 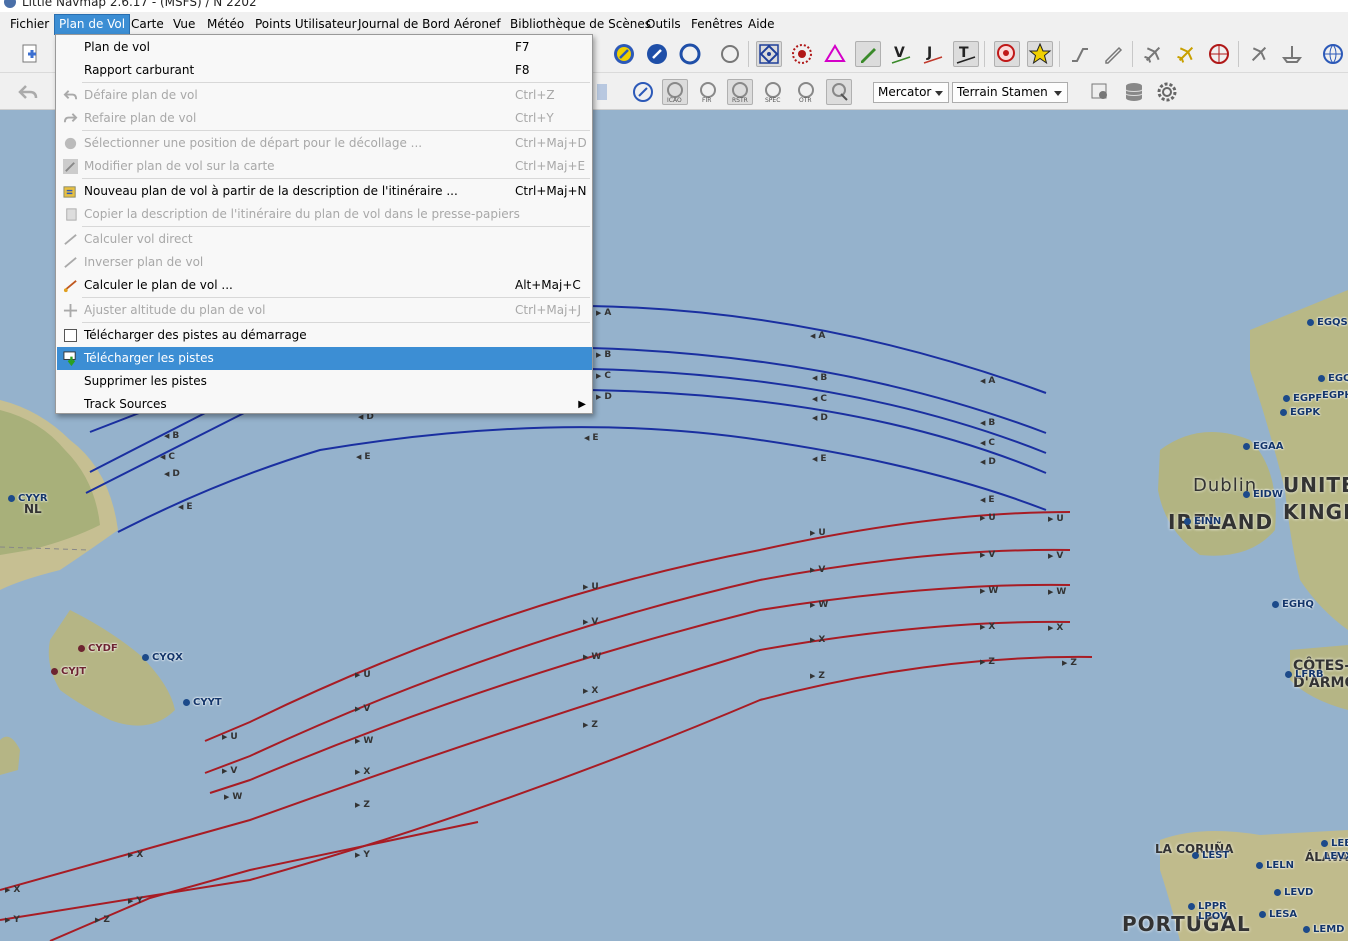 I want to click on edit-route-icon, so click(x=1113, y=54).